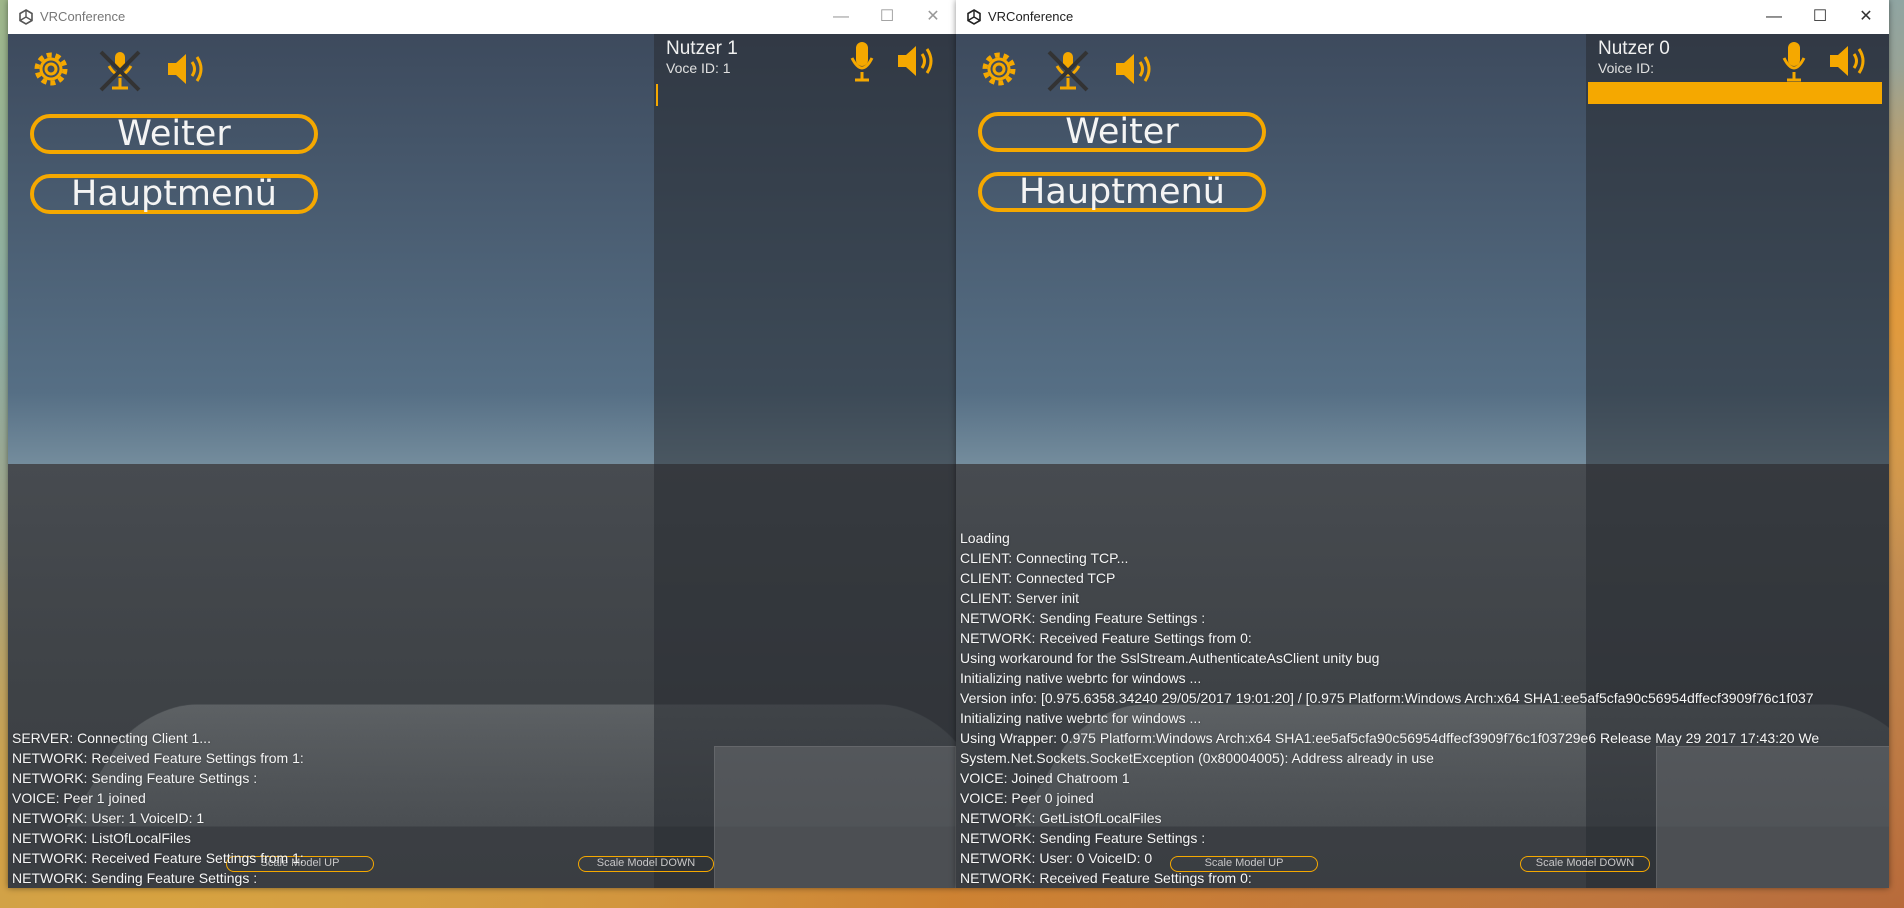 Image resolution: width=1904 pixels, height=908 pixels. I want to click on log-line: Loading, so click(985, 538).